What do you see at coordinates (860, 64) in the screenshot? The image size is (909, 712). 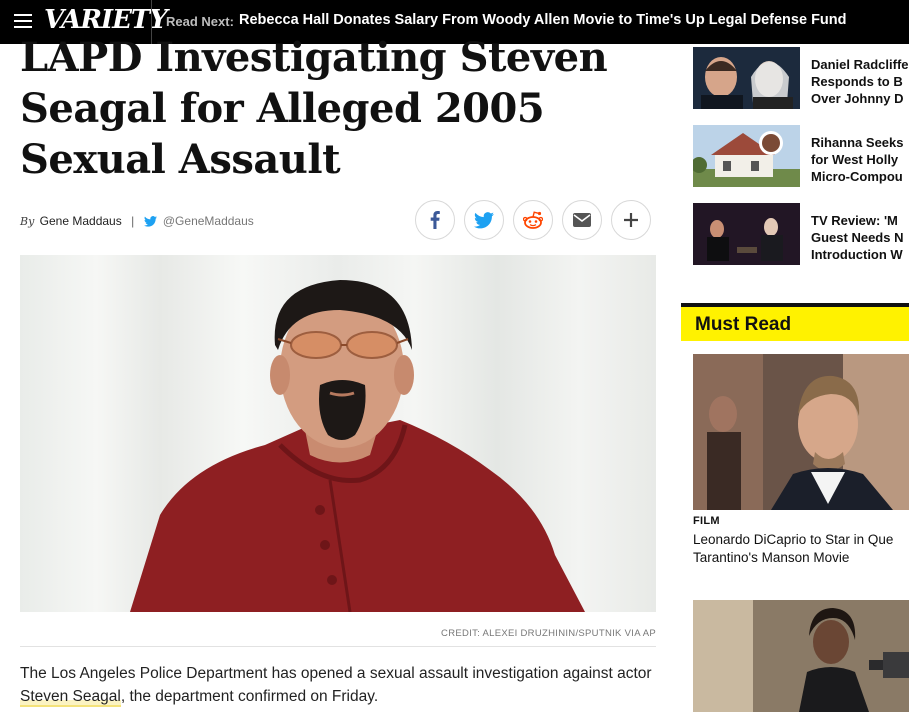 I see `rail-story-1-title-line: Daniel Radcliffe` at bounding box center [860, 64].